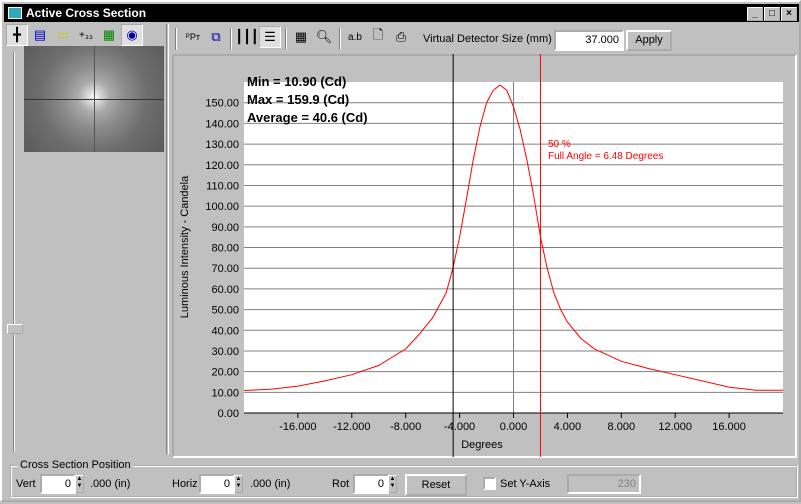  Describe the element at coordinates (225, 311) in the screenshot. I see `y-tick-label: 50.00` at that location.